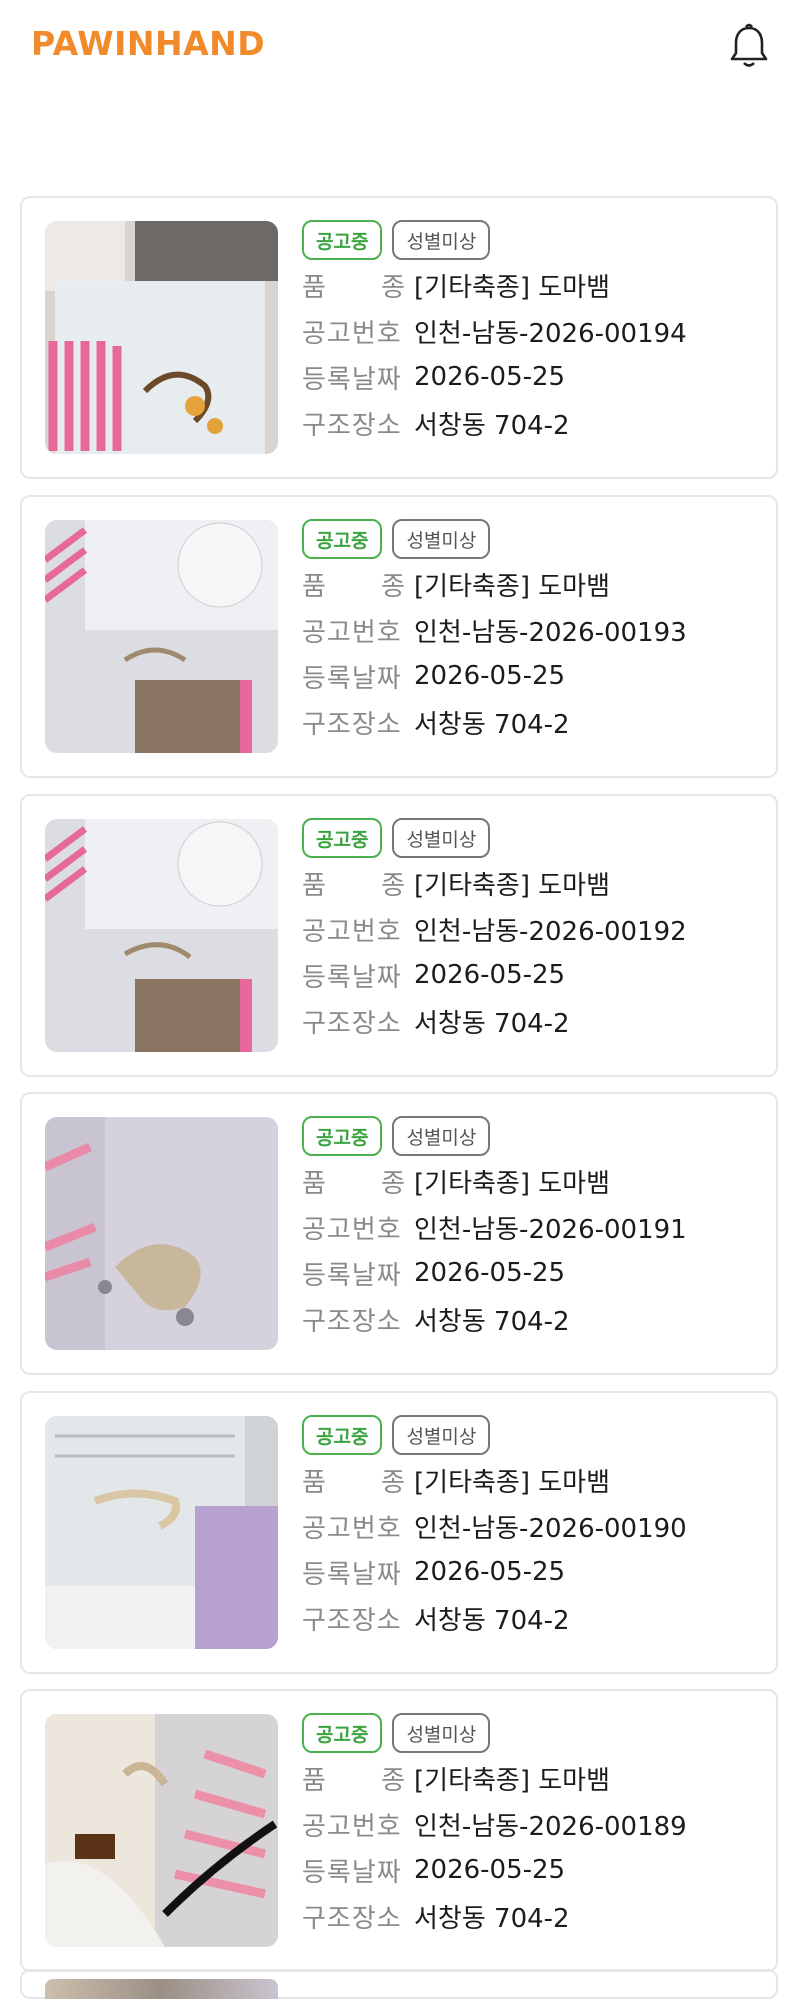 Image resolution: width=800 pixels, height=1999 pixels. I want to click on notice-row: 공고번호 인천-남동-2026-00189, so click(534, 1824).